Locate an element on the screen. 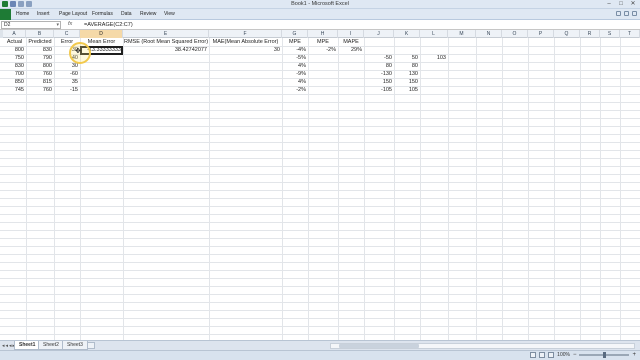 Image resolution: width=640 pixels, height=360 pixels. cell-k5: 130 is located at coordinates (406, 74).